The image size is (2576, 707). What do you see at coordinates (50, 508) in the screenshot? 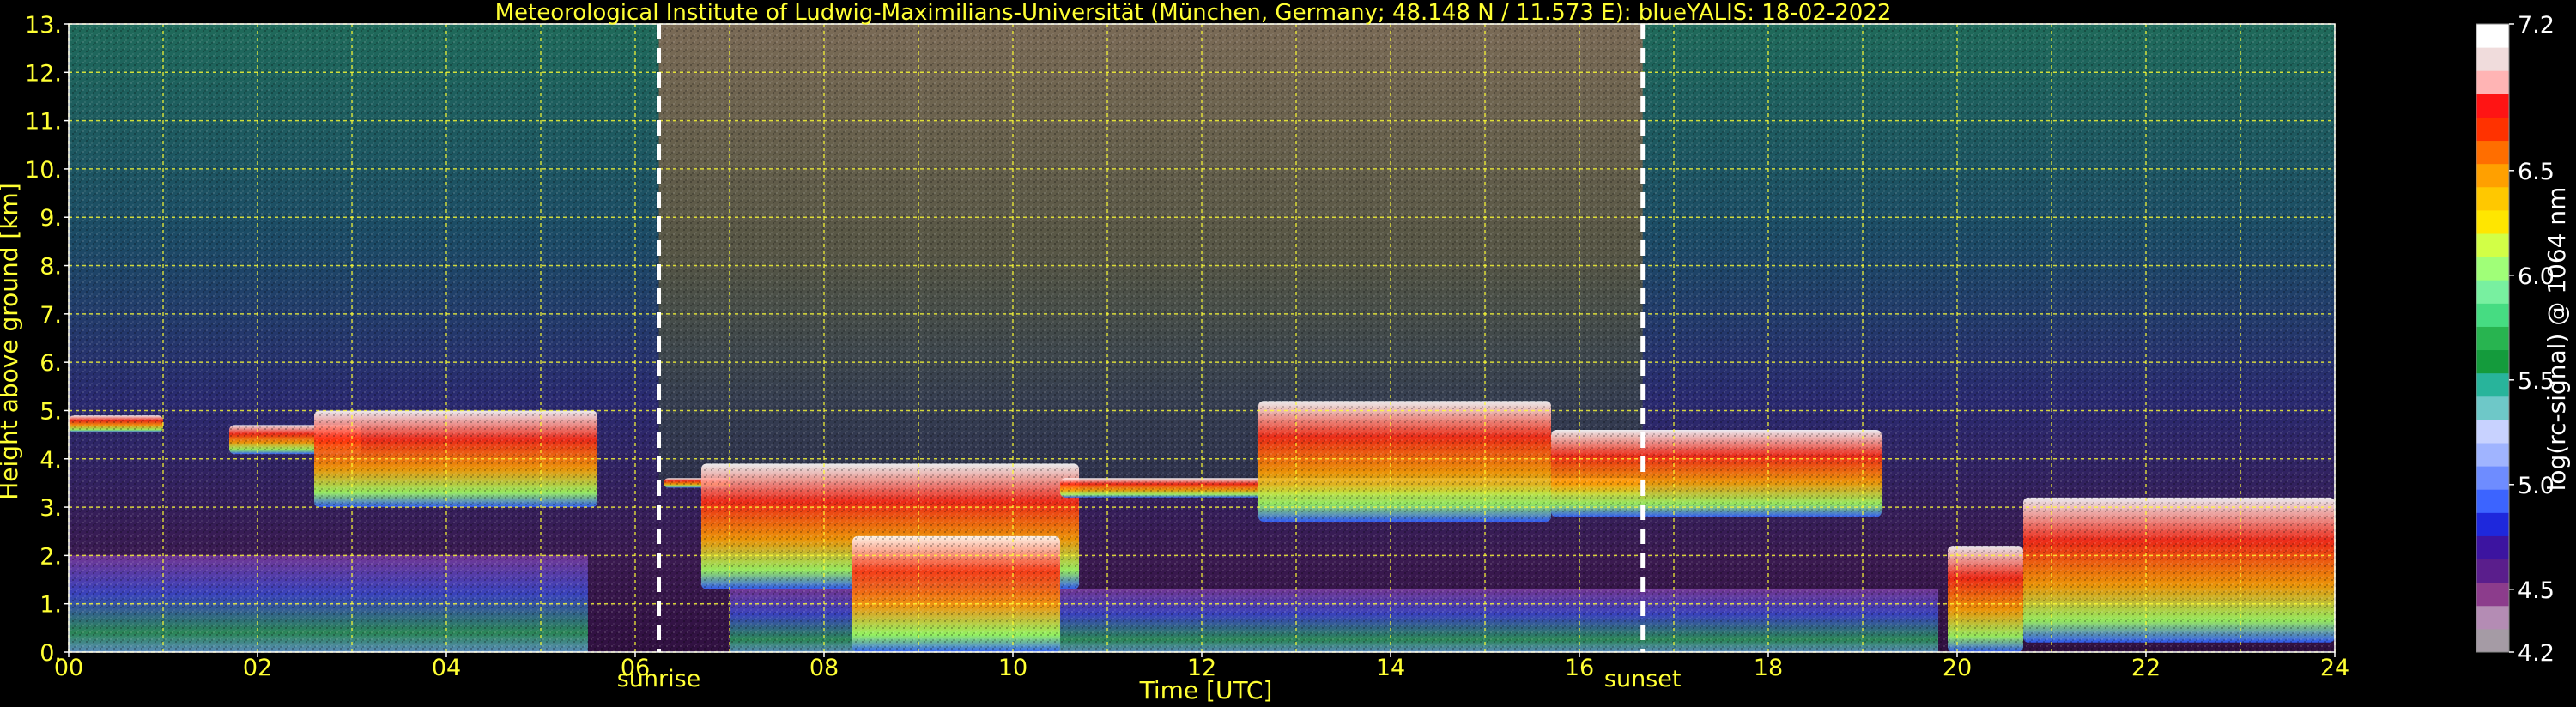
I see `y-tick-label: 3.` at bounding box center [50, 508].